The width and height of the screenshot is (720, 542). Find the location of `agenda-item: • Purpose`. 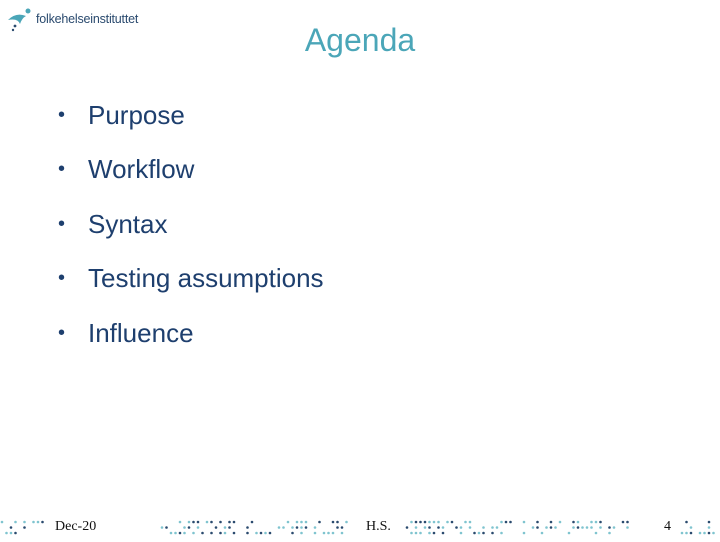

agenda-item: • Purpose is located at coordinates (191, 115).